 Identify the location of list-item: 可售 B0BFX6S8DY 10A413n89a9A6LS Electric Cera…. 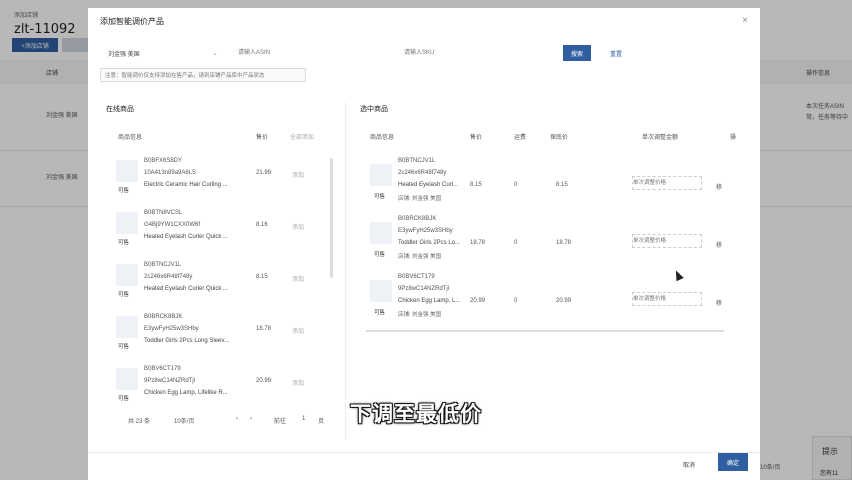
(222, 176).